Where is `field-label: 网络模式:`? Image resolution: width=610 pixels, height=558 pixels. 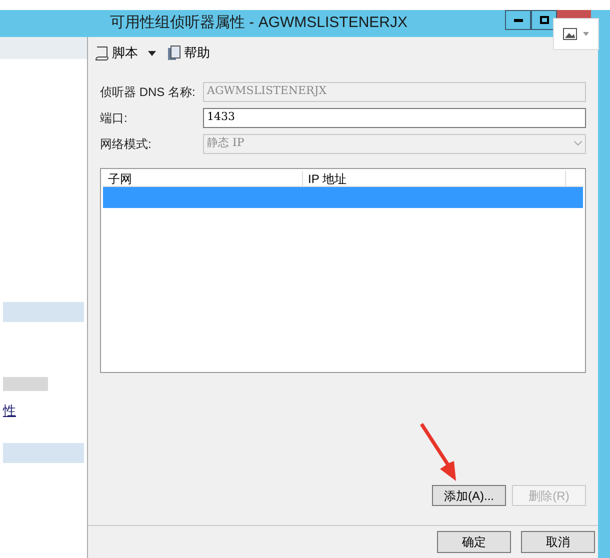
field-label: 网络模式: is located at coordinates (126, 144).